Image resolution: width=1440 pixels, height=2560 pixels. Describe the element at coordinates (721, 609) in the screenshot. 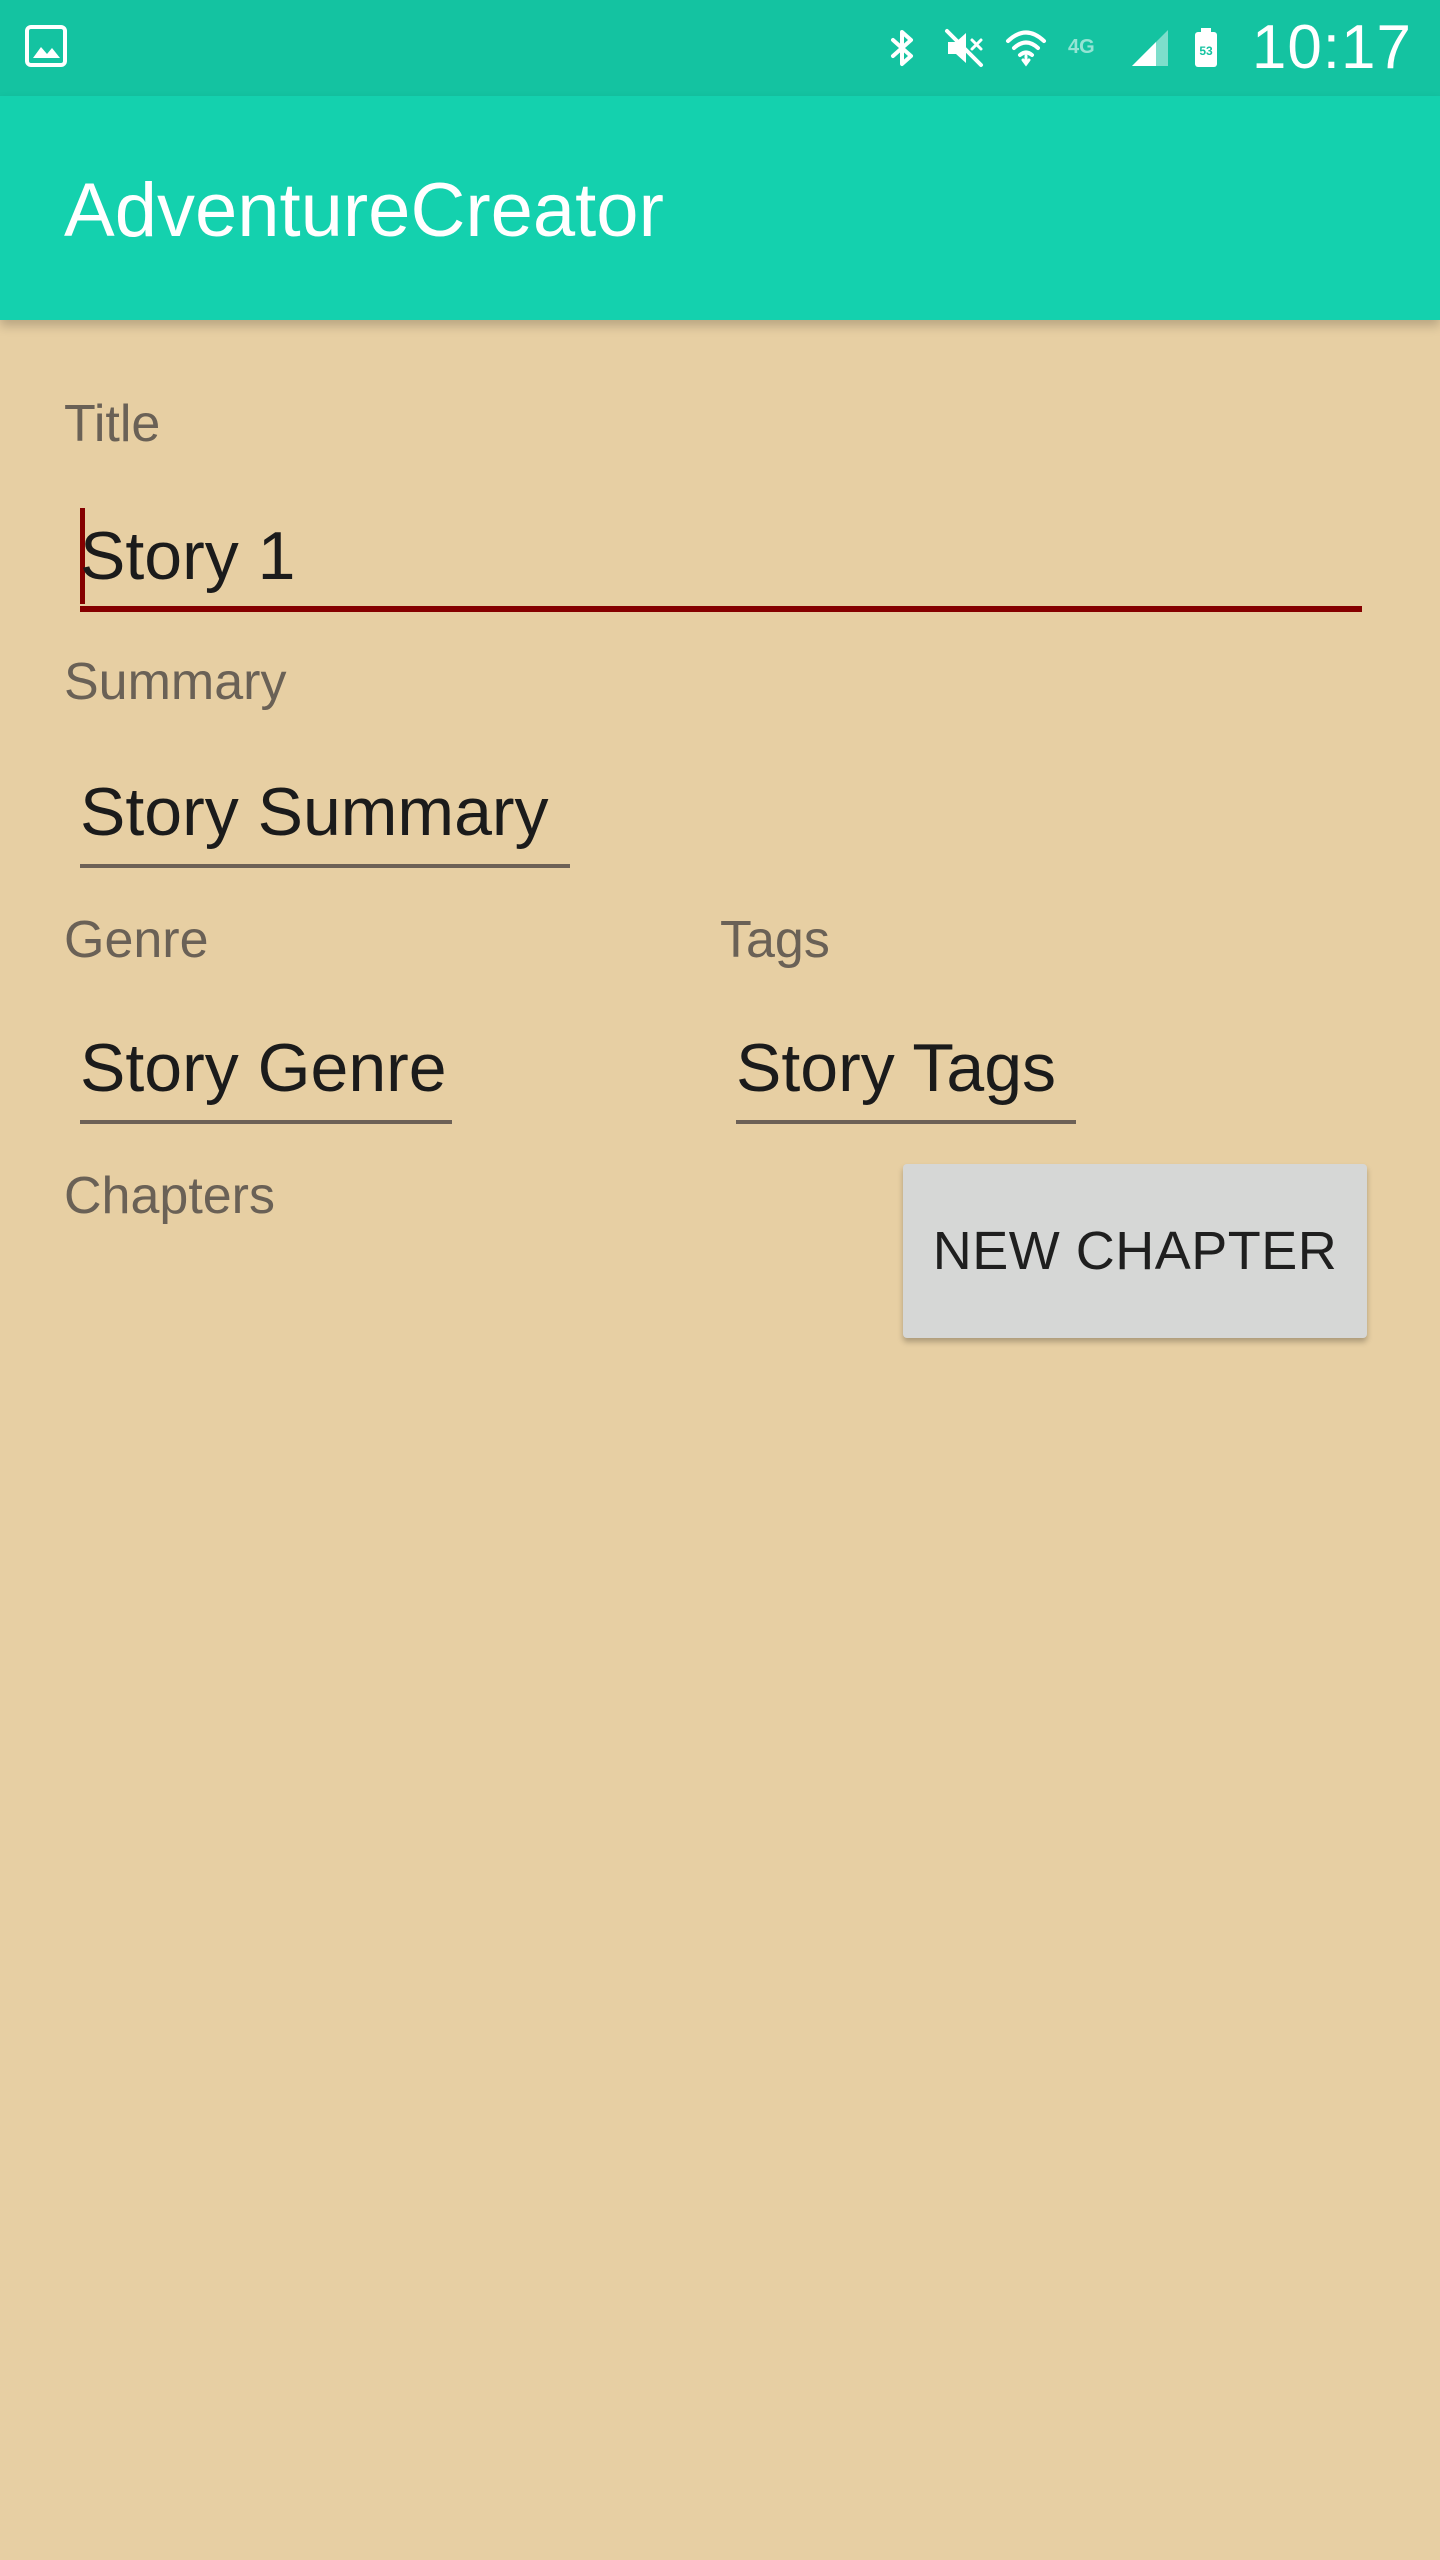

I see `title-field-underline` at that location.